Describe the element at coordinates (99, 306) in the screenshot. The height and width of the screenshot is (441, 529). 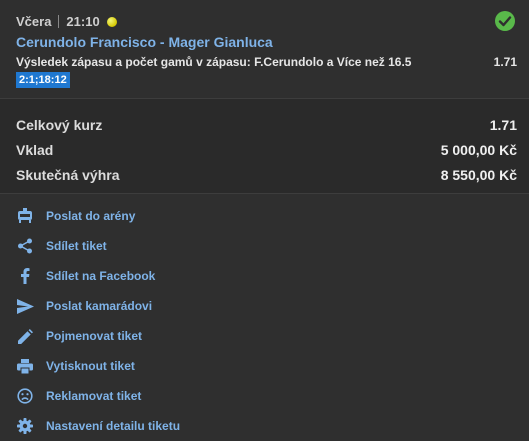
I see `action-label: Poslat kamarádovi` at that location.